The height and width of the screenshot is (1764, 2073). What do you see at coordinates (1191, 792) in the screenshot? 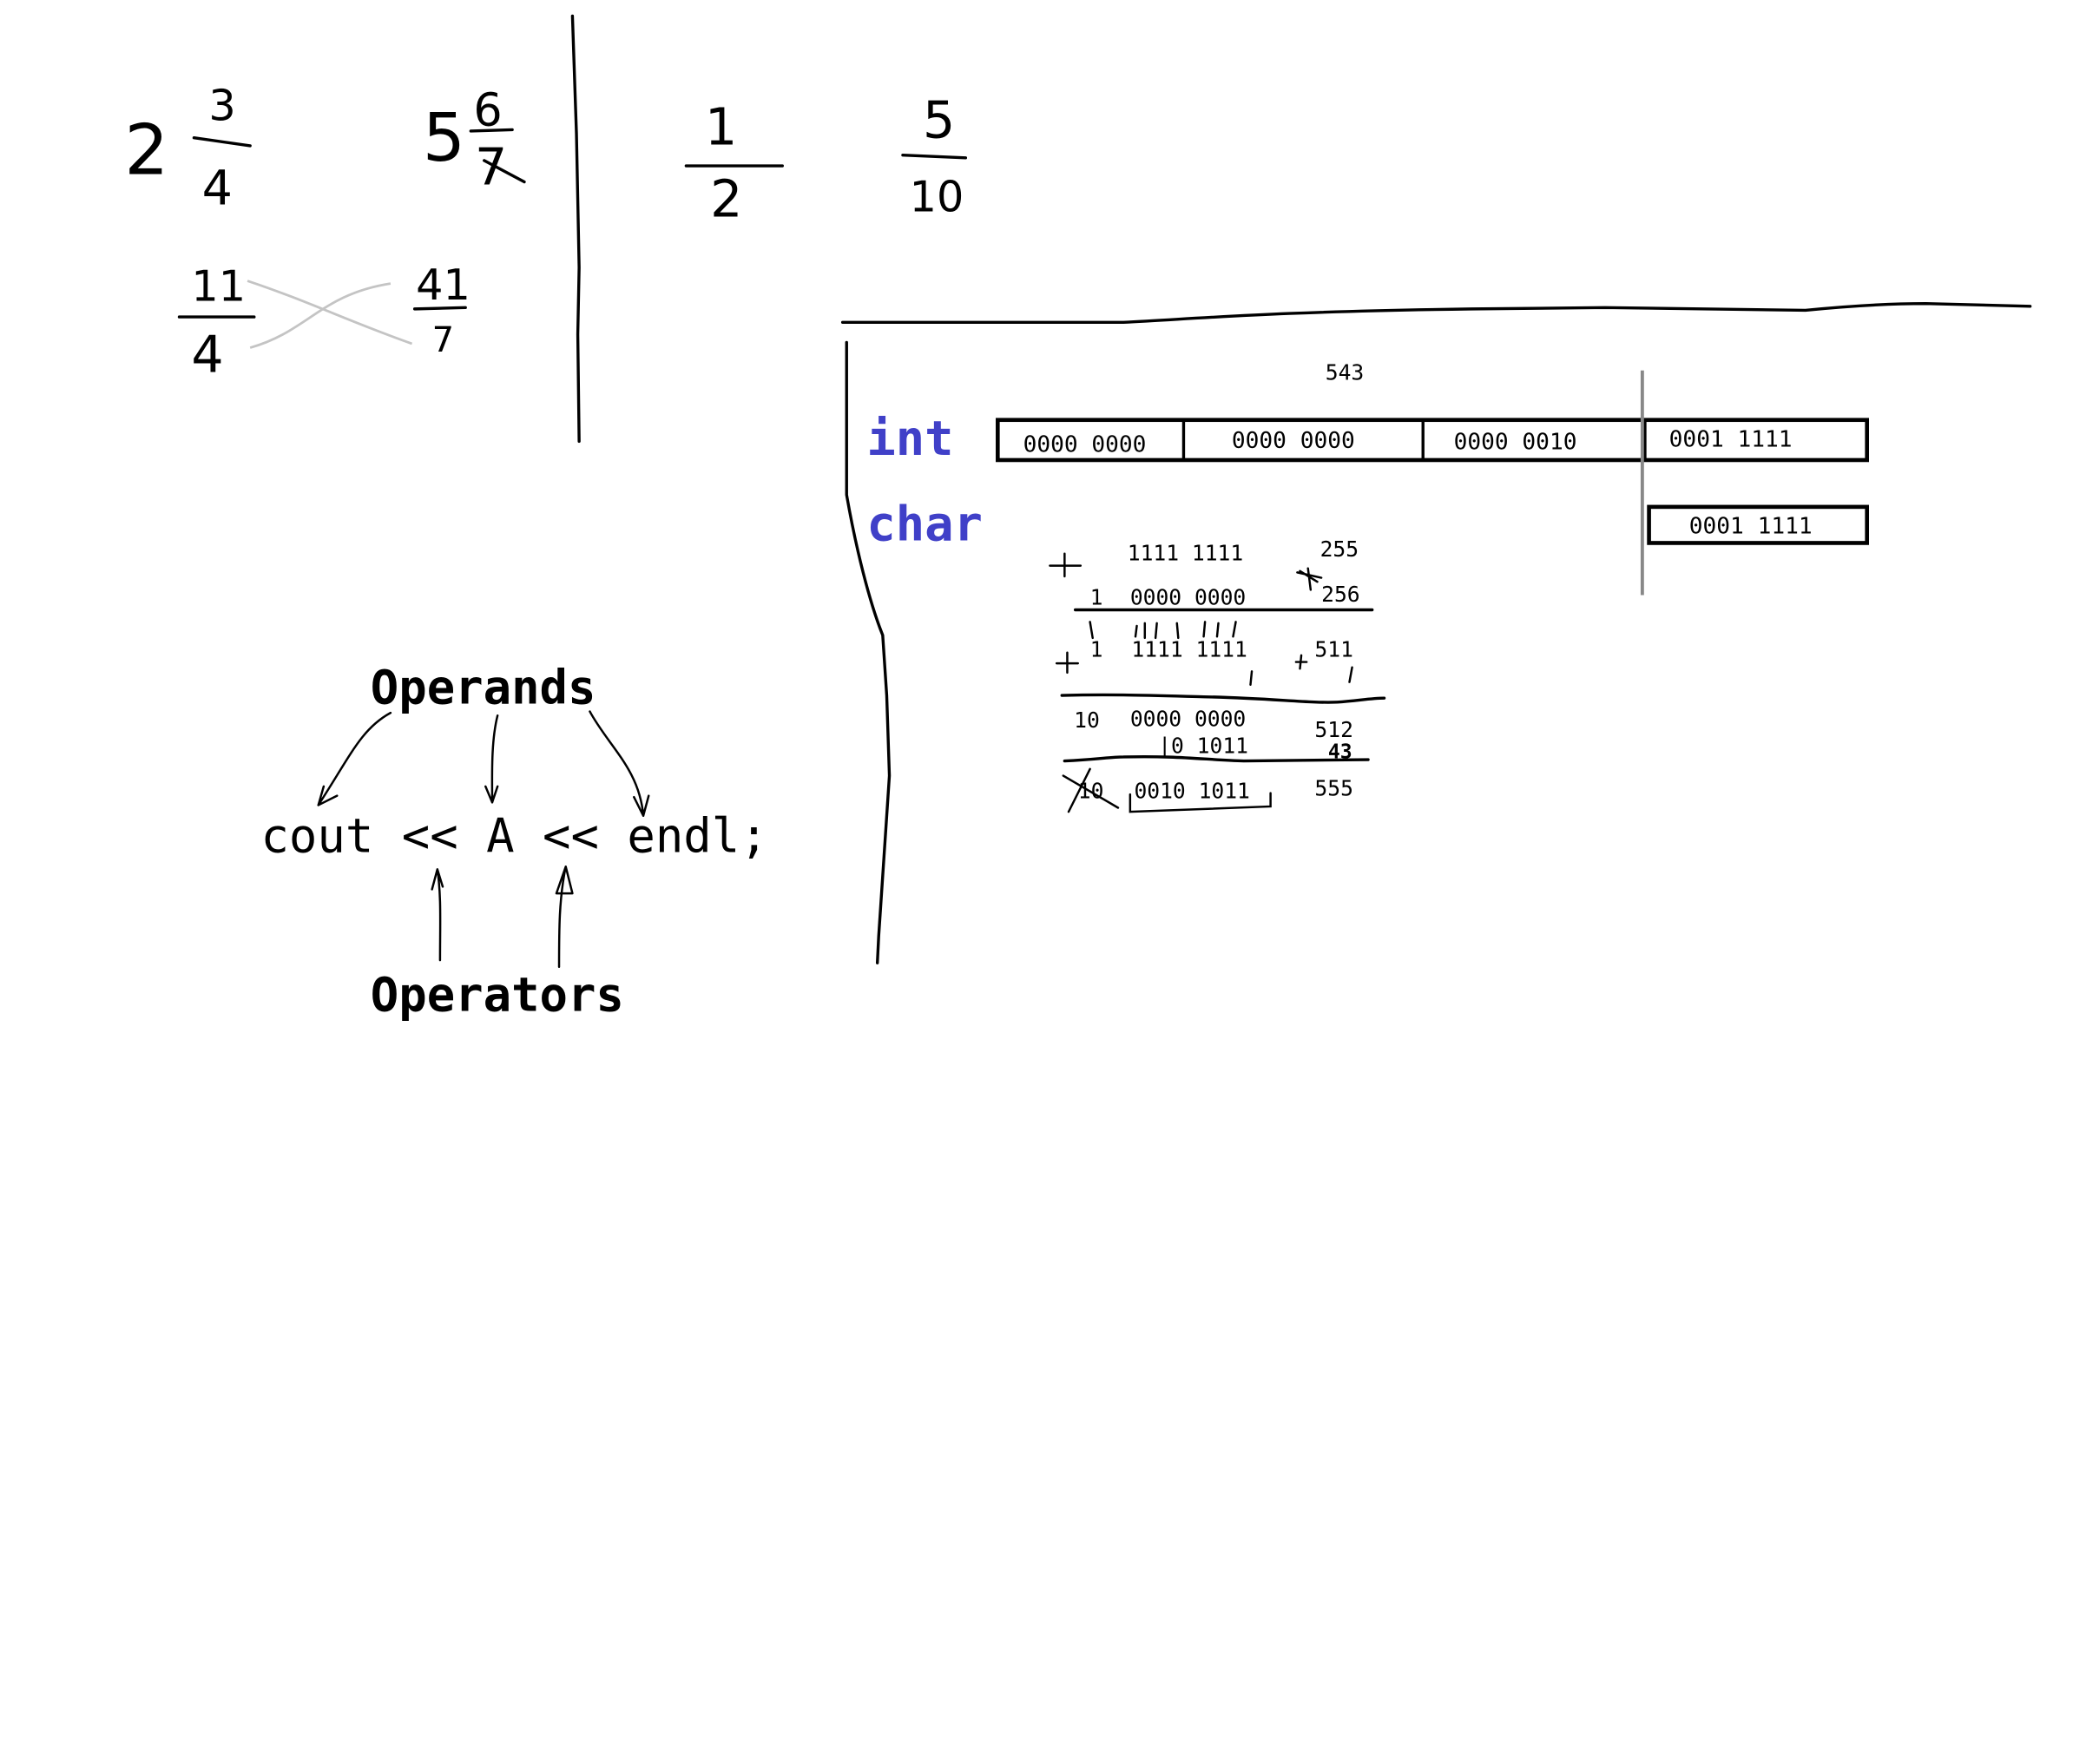
I see `result-bits: 0010 1011` at bounding box center [1191, 792].